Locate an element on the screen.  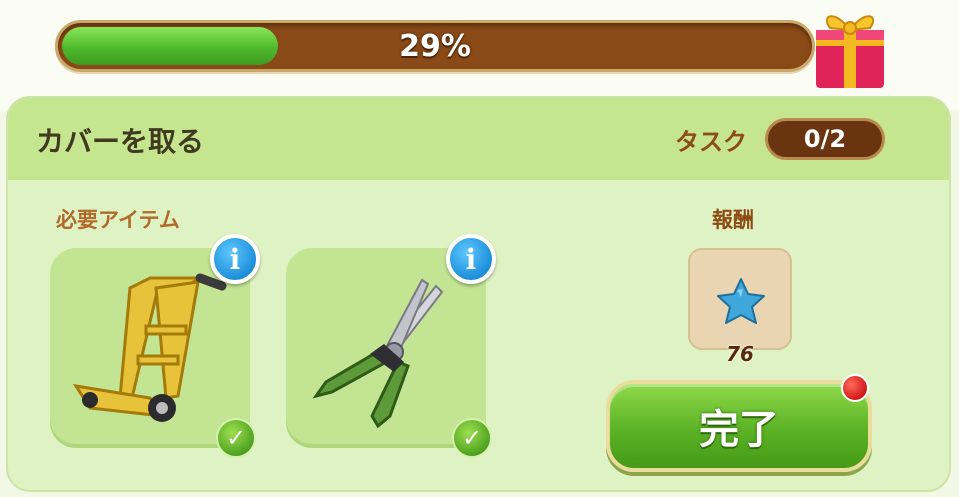
progress-bar: 29% is located at coordinates (435, 46).